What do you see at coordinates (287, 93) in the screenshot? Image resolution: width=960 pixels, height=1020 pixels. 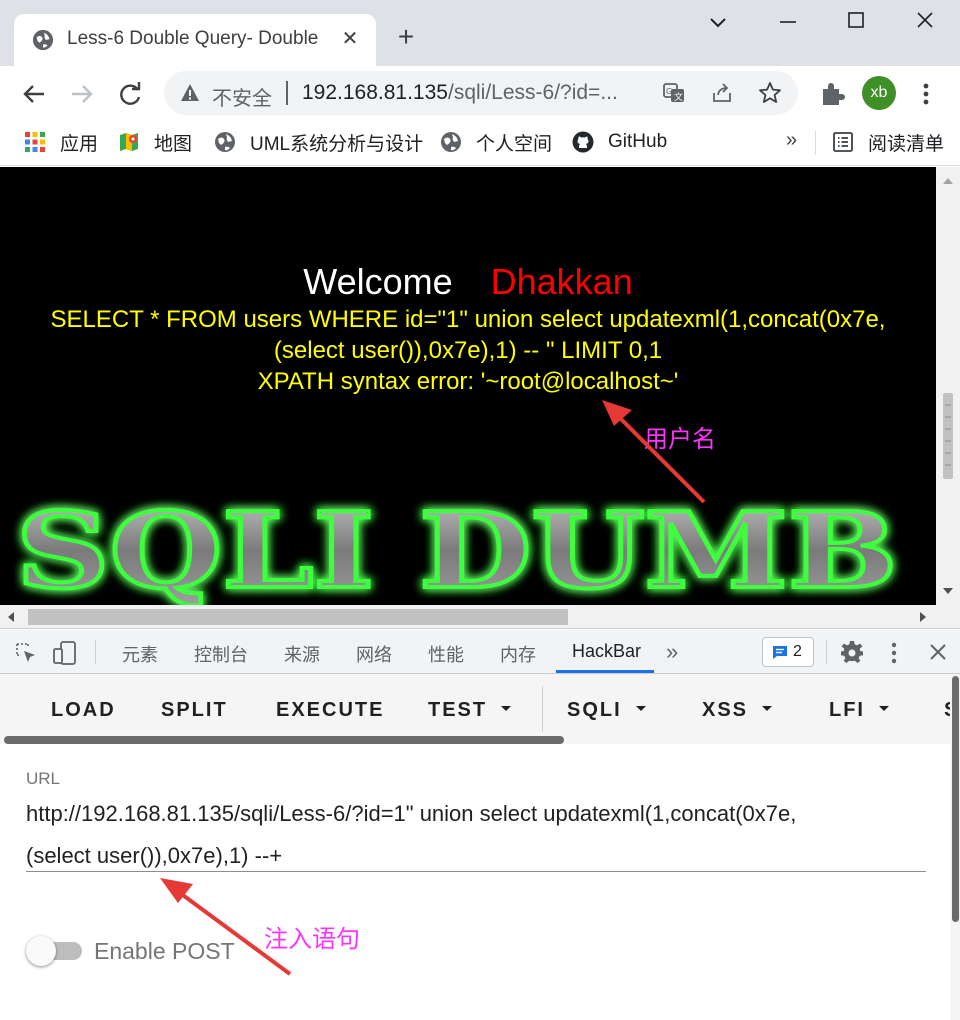 I see `address-separator` at bounding box center [287, 93].